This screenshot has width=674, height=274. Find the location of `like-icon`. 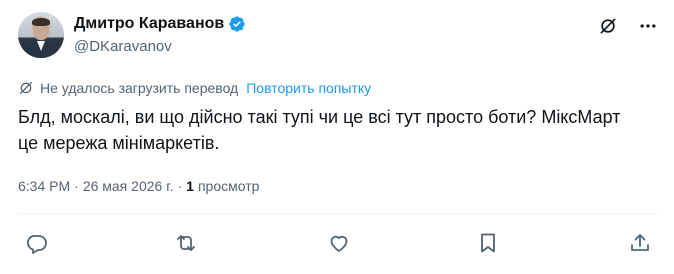

like-icon is located at coordinates (339, 243).